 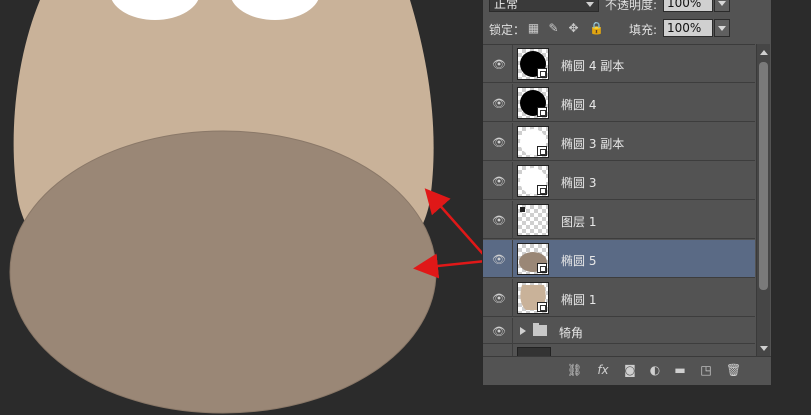 What do you see at coordinates (579, 183) in the screenshot?
I see `layer-name: 椭圆 3` at bounding box center [579, 183].